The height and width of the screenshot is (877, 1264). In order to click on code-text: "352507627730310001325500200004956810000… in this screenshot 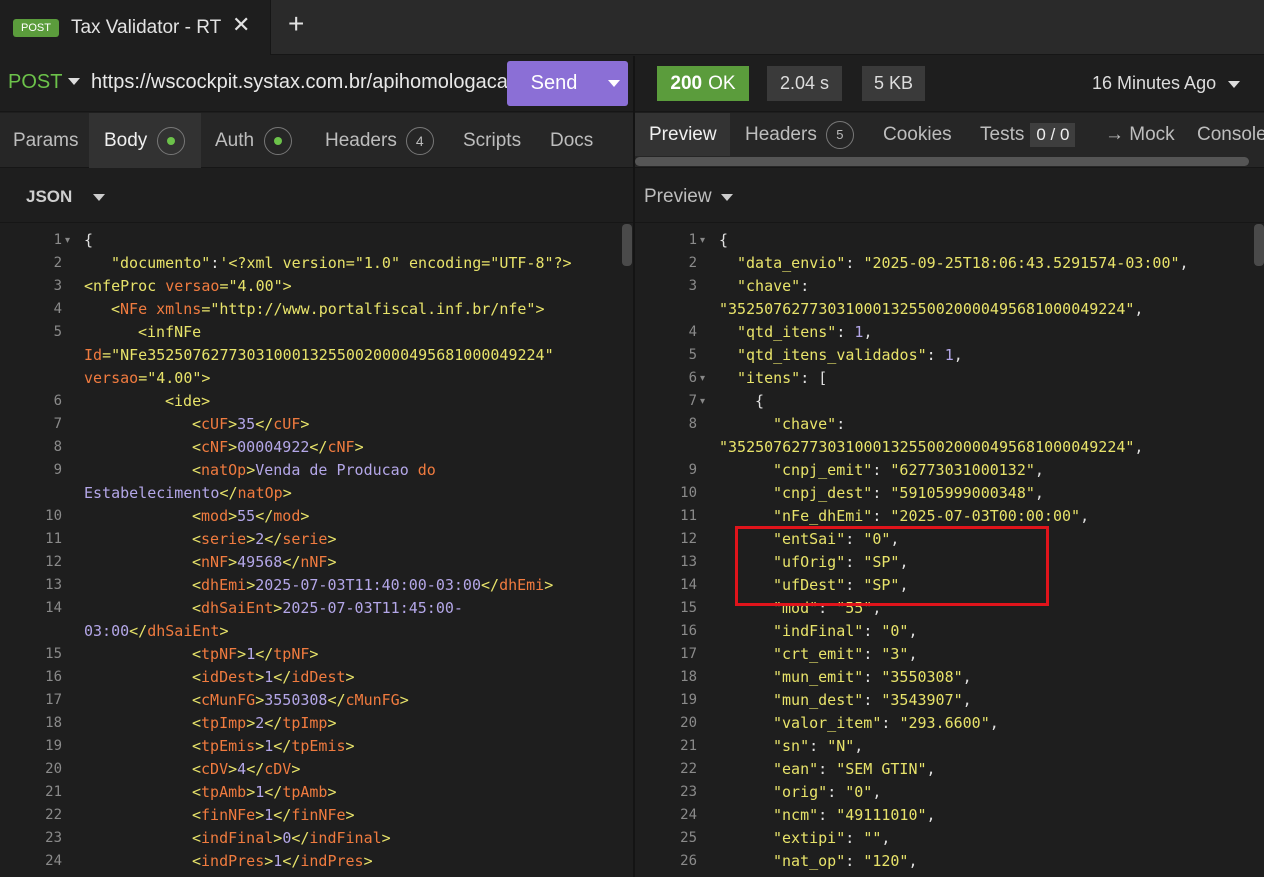, I will do `click(931, 447)`.